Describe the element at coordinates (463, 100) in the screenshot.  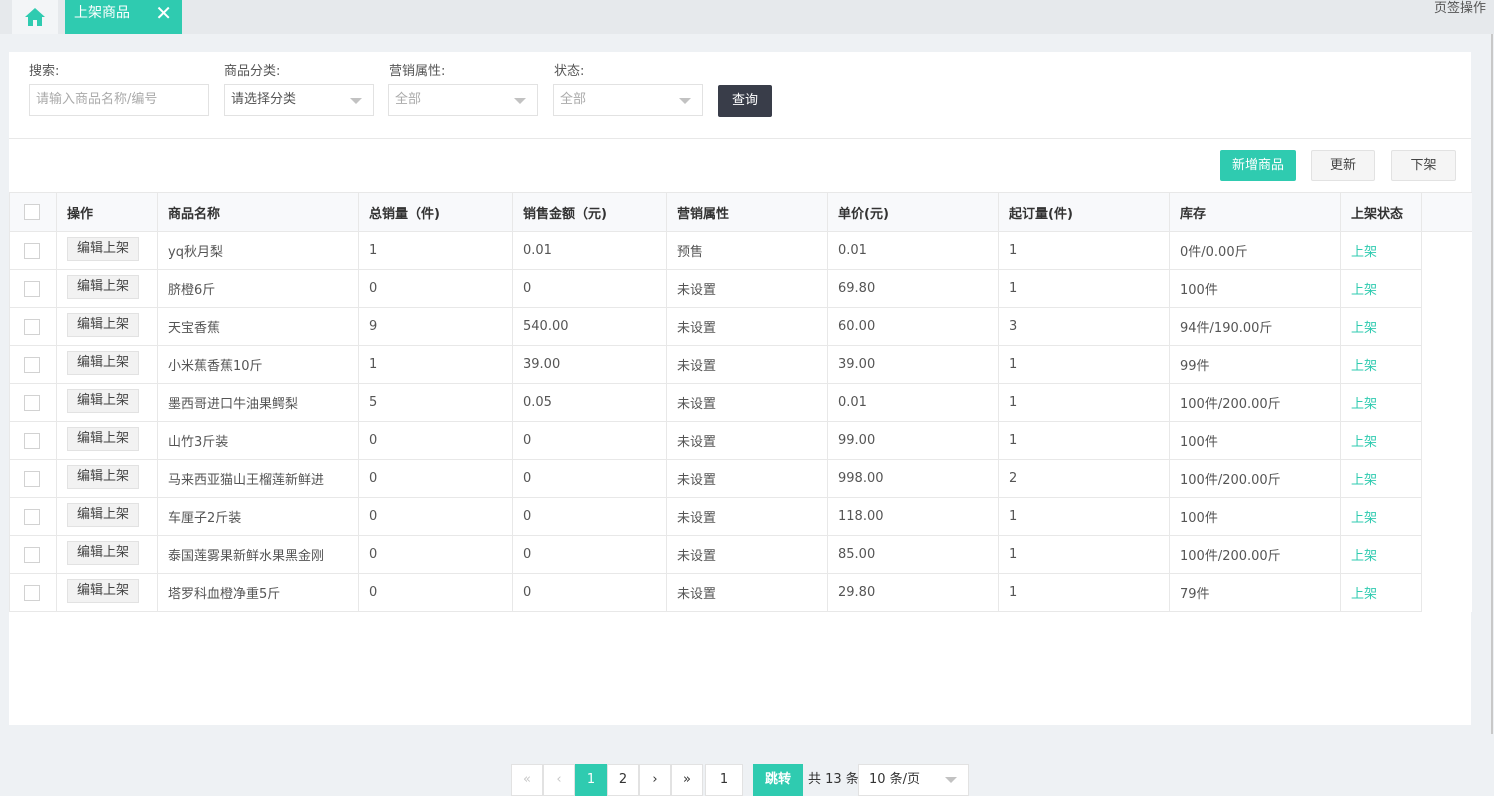
I see `marketing-select: 全部` at that location.